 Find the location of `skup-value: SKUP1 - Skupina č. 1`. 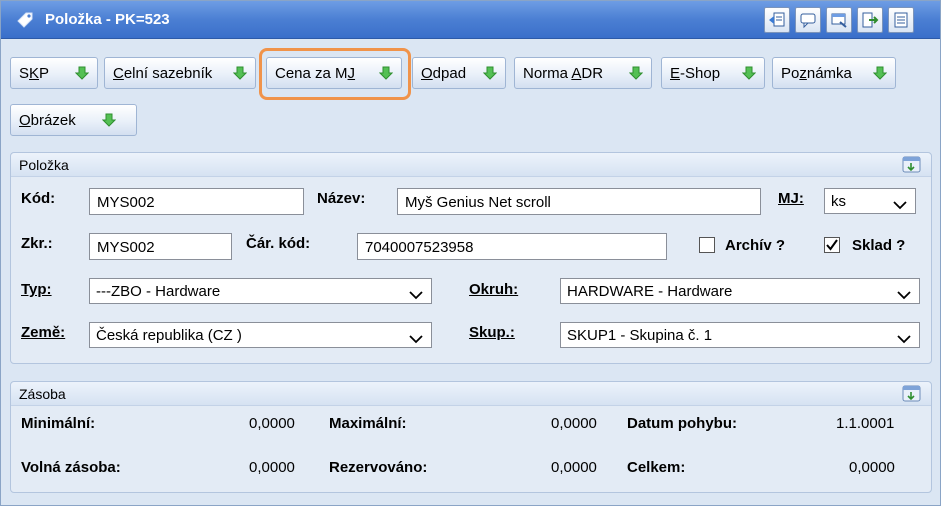

skup-value: SKUP1 - Skupina č. 1 is located at coordinates (640, 335).